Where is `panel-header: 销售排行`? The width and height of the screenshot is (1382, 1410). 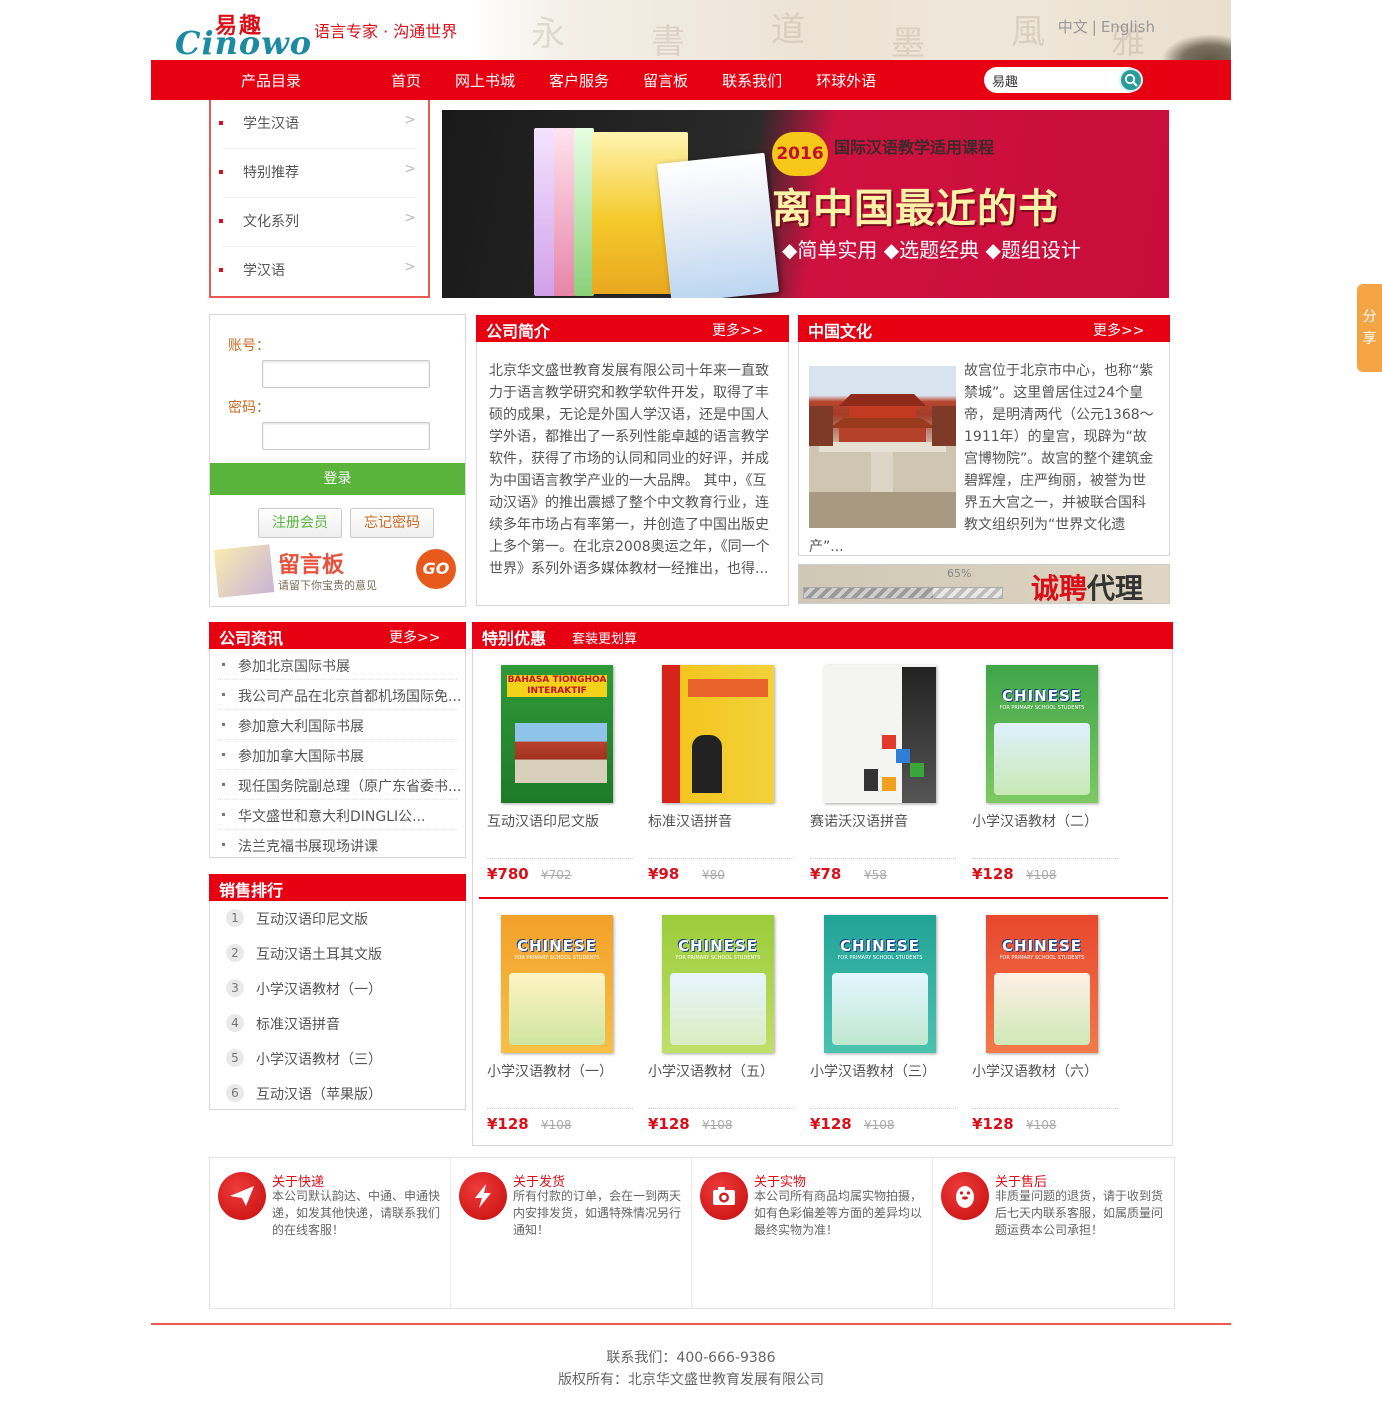
panel-header: 销售排行 is located at coordinates (337, 887).